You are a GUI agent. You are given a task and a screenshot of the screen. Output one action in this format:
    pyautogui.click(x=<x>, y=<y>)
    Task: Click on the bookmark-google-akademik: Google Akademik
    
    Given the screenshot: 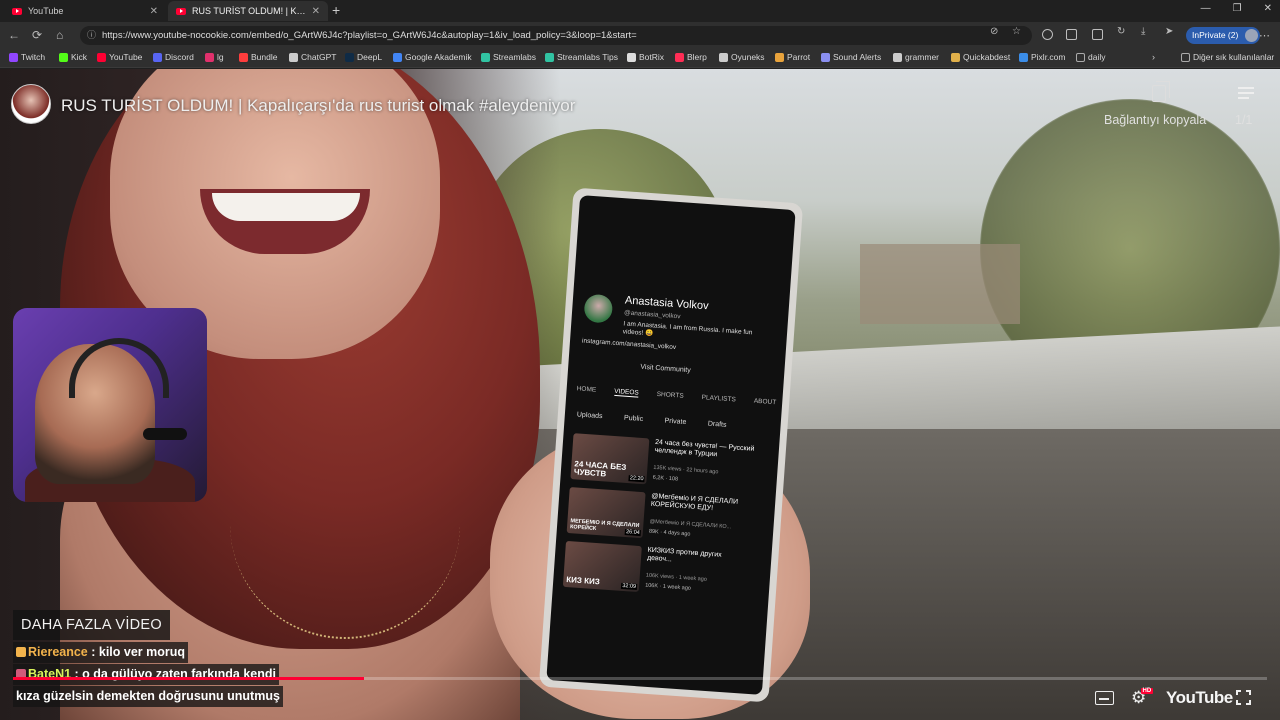 What is the action you would take?
    pyautogui.click(x=432, y=57)
    